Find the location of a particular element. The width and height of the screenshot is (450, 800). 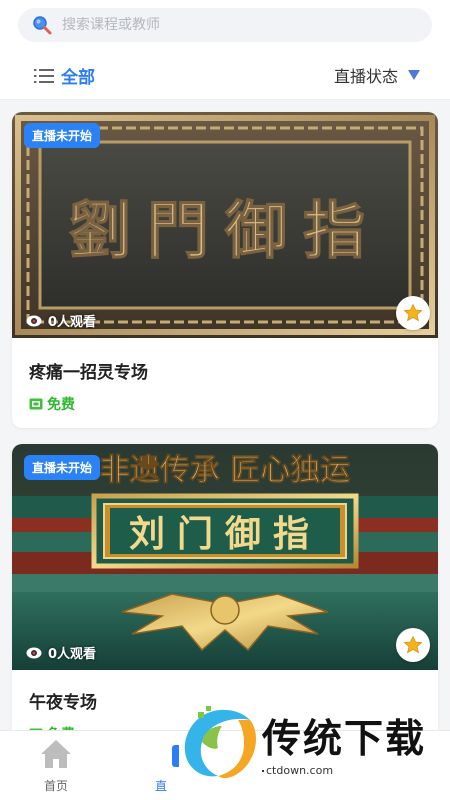

ticket-icon is located at coordinates (36, 404).